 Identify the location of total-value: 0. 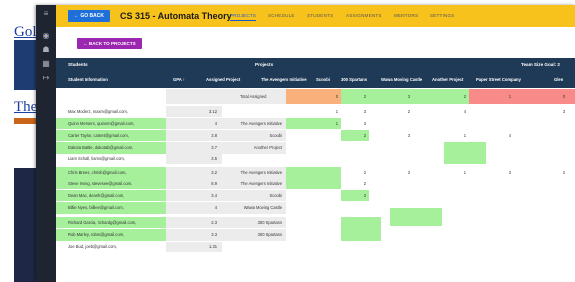
(336, 96).